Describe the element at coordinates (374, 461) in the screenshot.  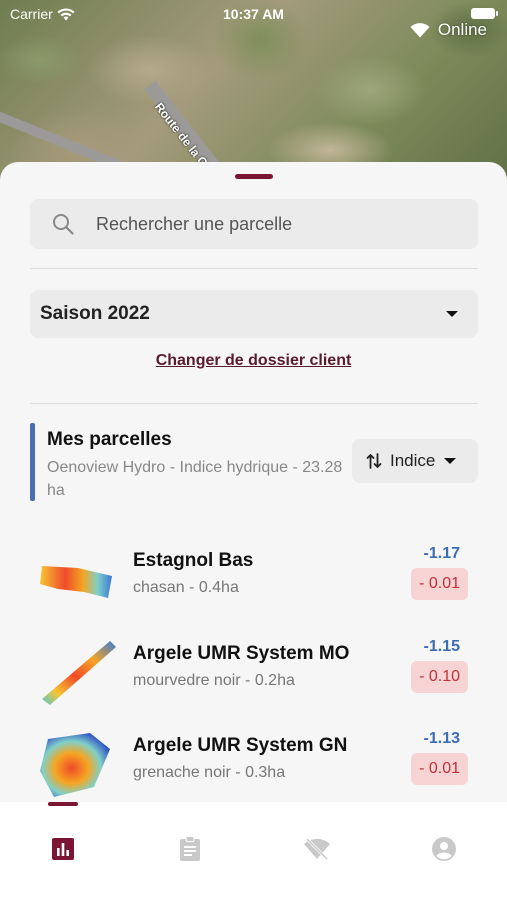
I see `sort-icon` at that location.